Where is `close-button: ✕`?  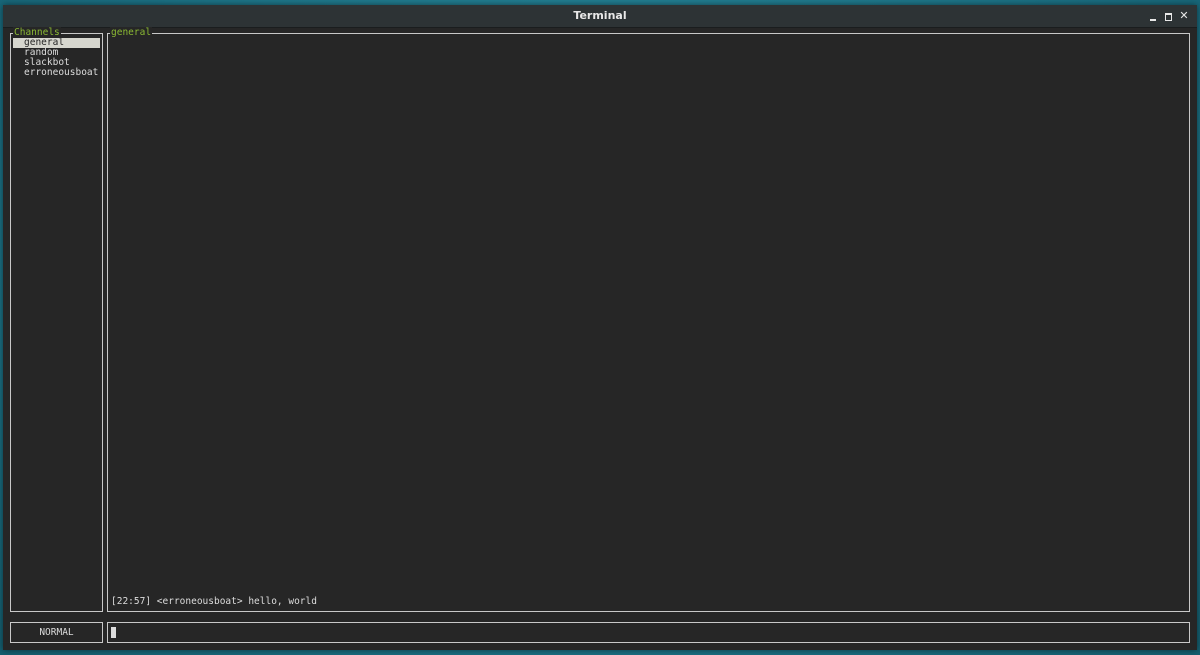
close-button: ✕ is located at coordinates (1184, 16).